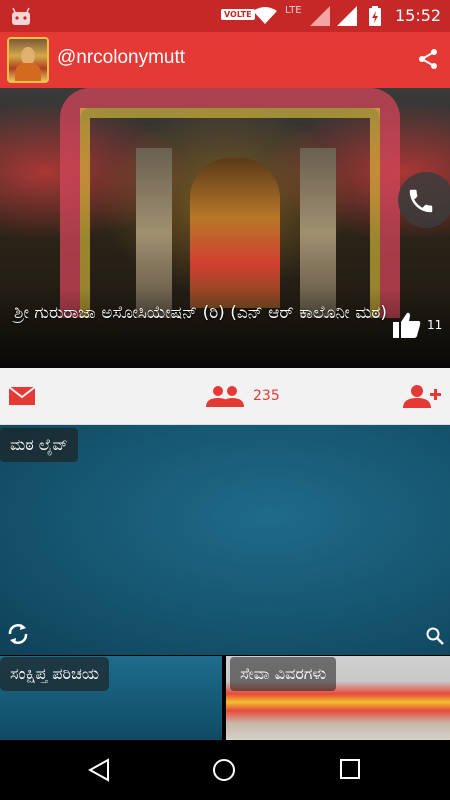  What do you see at coordinates (407, 325) in the screenshot?
I see `thumbs-up-icon` at bounding box center [407, 325].